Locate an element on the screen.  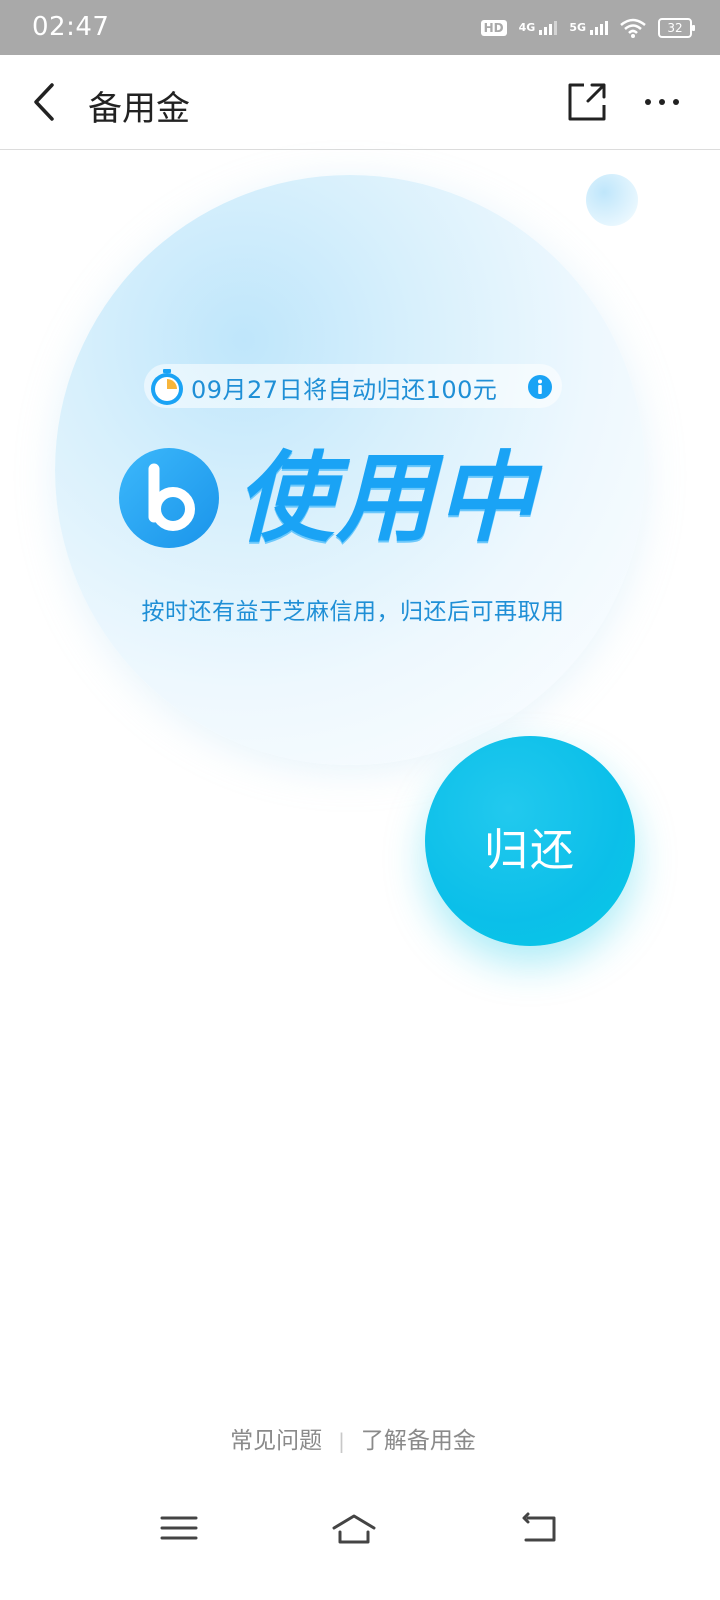
info-icon is located at coordinates (540, 387).